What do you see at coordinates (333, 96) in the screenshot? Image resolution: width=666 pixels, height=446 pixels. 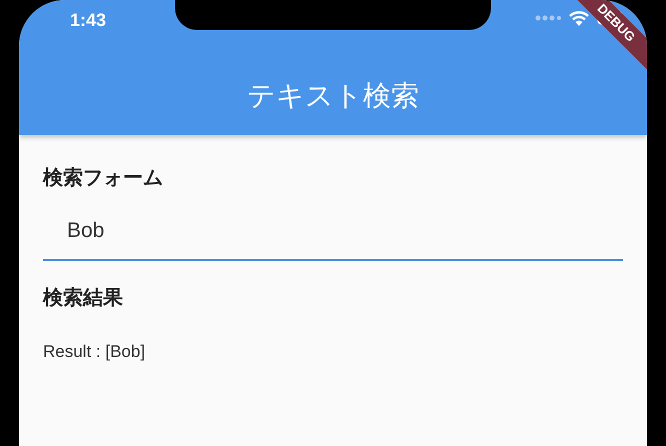 I see `app-bar-title: テキスト検索` at bounding box center [333, 96].